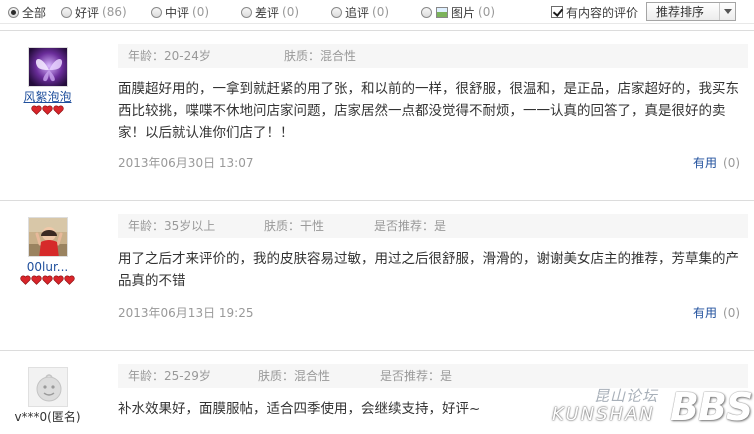 This screenshot has width=754, height=434. I want to click on has-content-filter: 有内容的评价, so click(594, 12).